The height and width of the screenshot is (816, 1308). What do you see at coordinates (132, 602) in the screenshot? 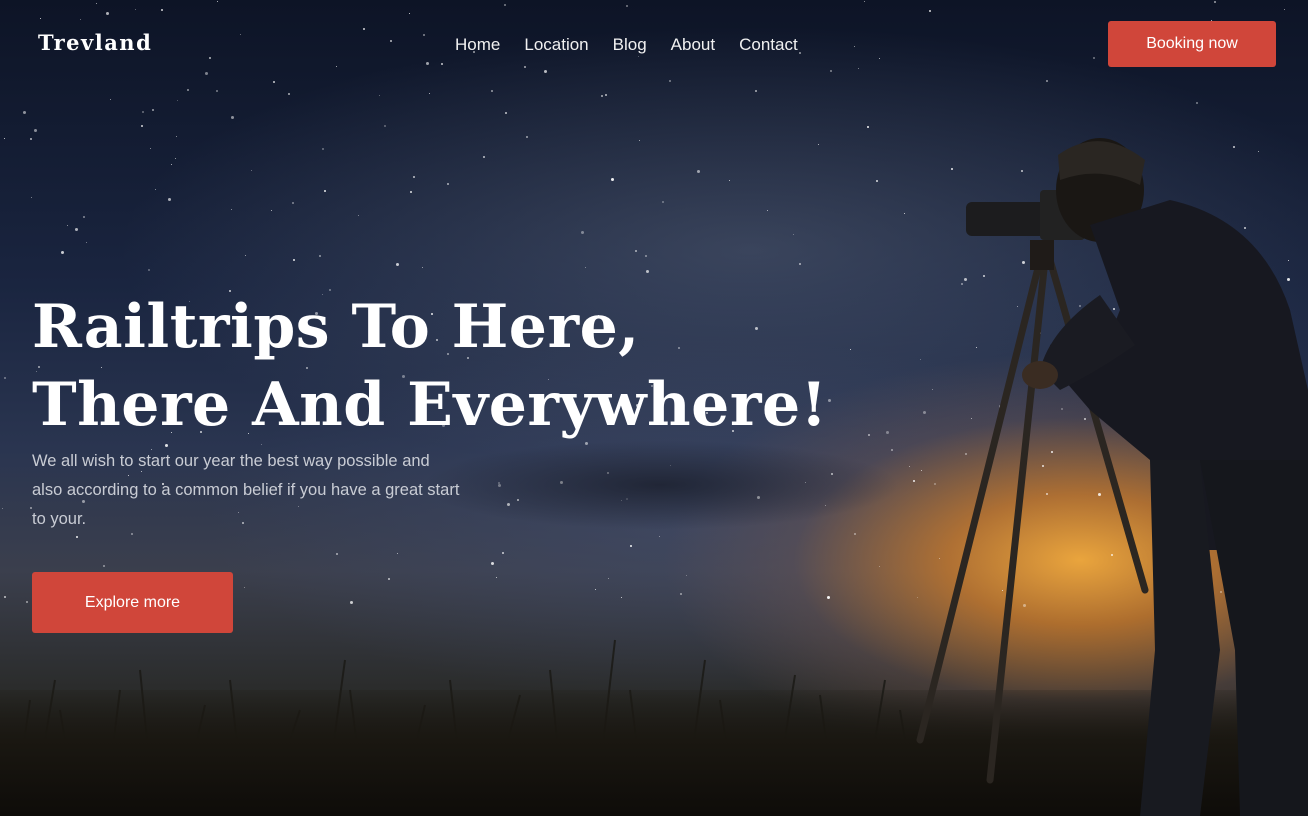
I see `explore-more-button: Explore more` at bounding box center [132, 602].